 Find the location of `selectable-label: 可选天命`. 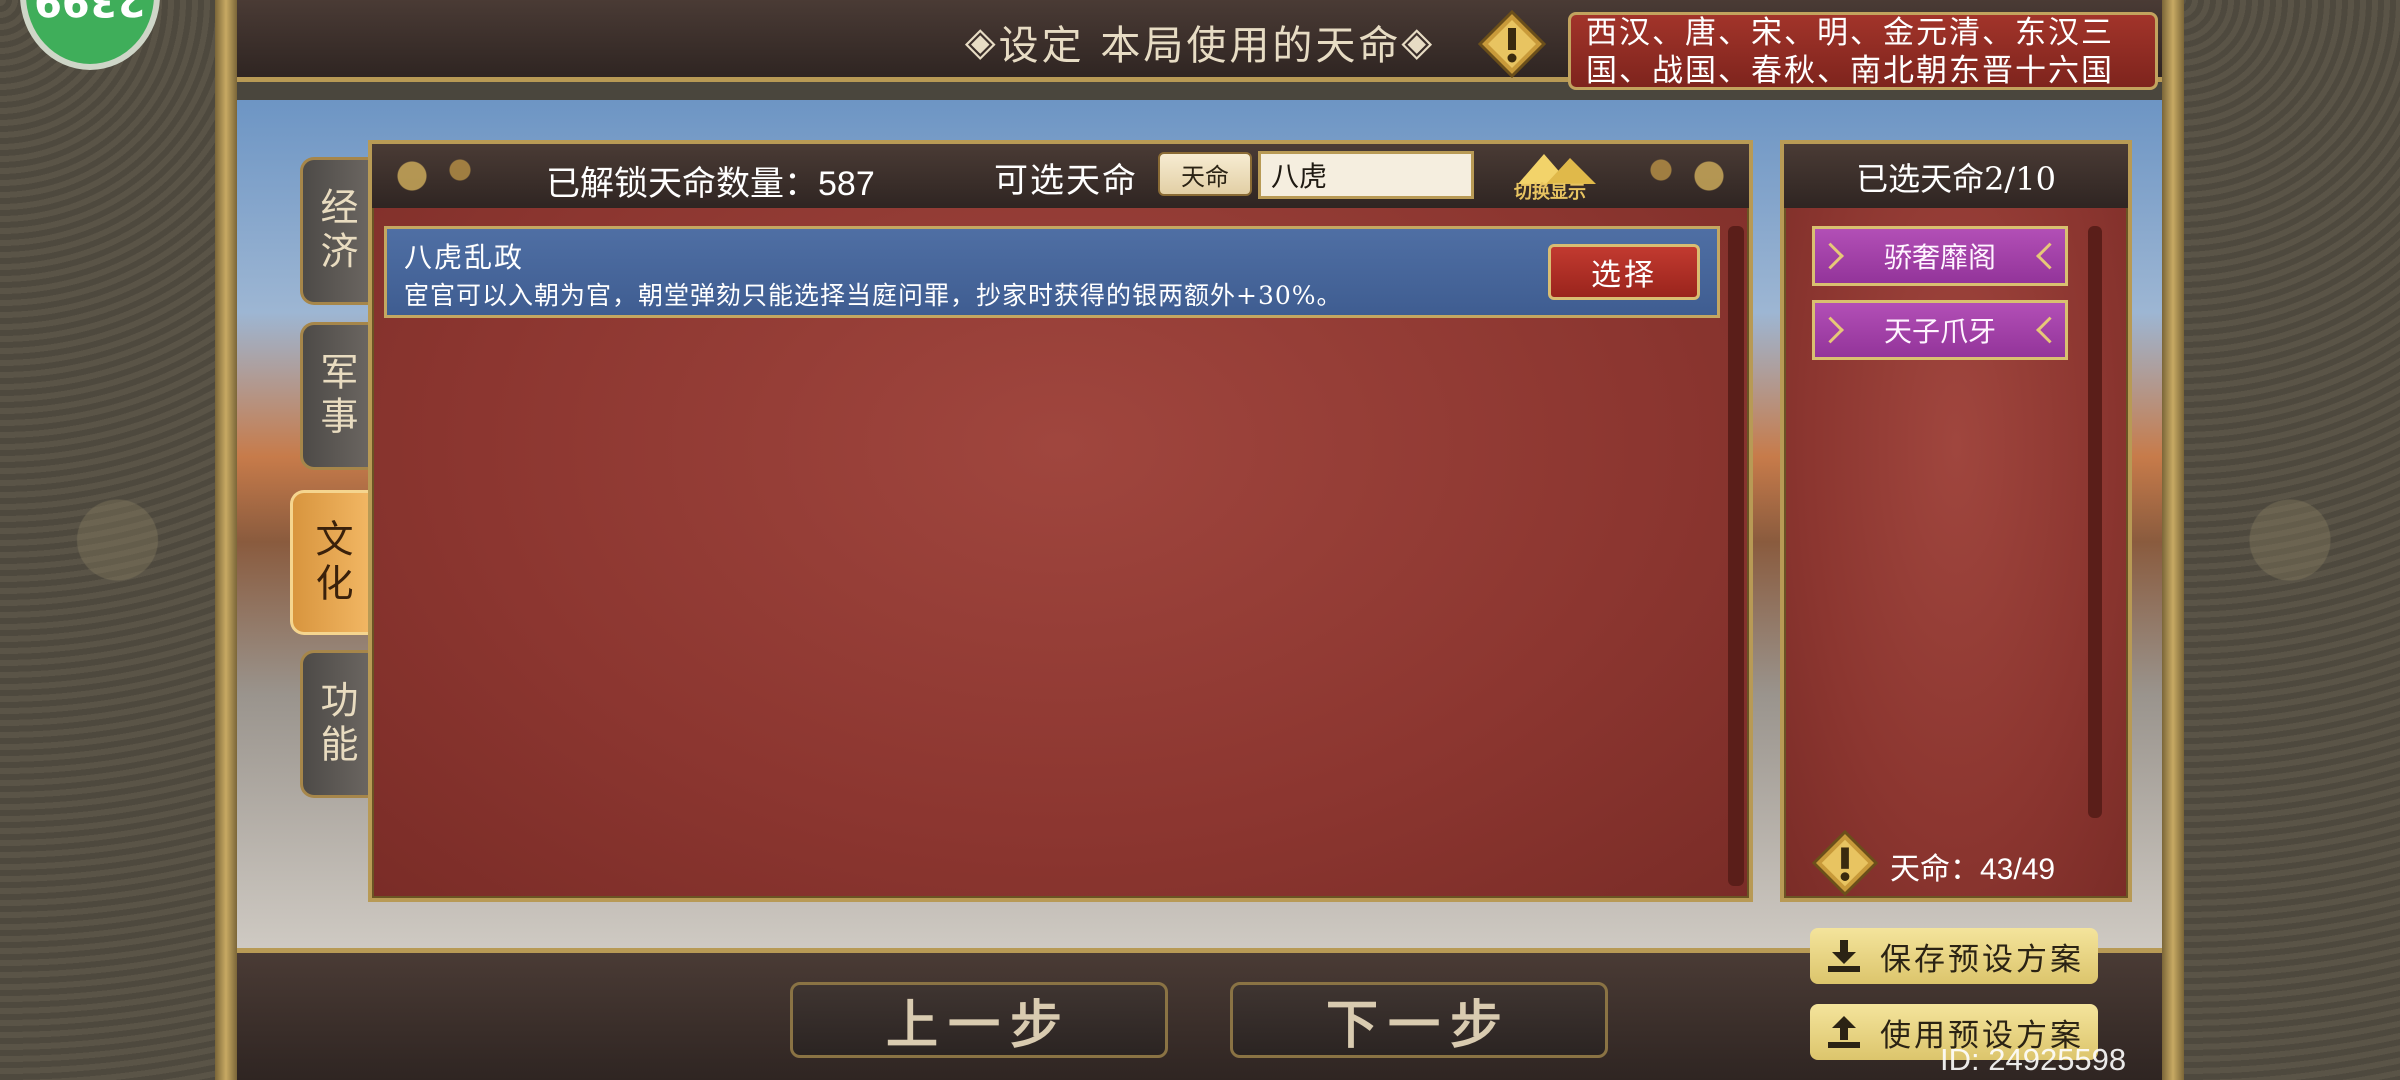

selectable-label: 可选天命 is located at coordinates (1066, 181).